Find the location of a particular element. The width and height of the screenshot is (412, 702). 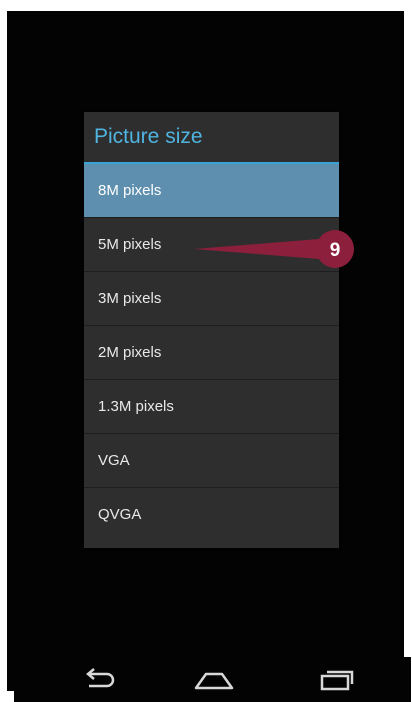

option-5m-pixels: 5M pixels is located at coordinates (211, 245).